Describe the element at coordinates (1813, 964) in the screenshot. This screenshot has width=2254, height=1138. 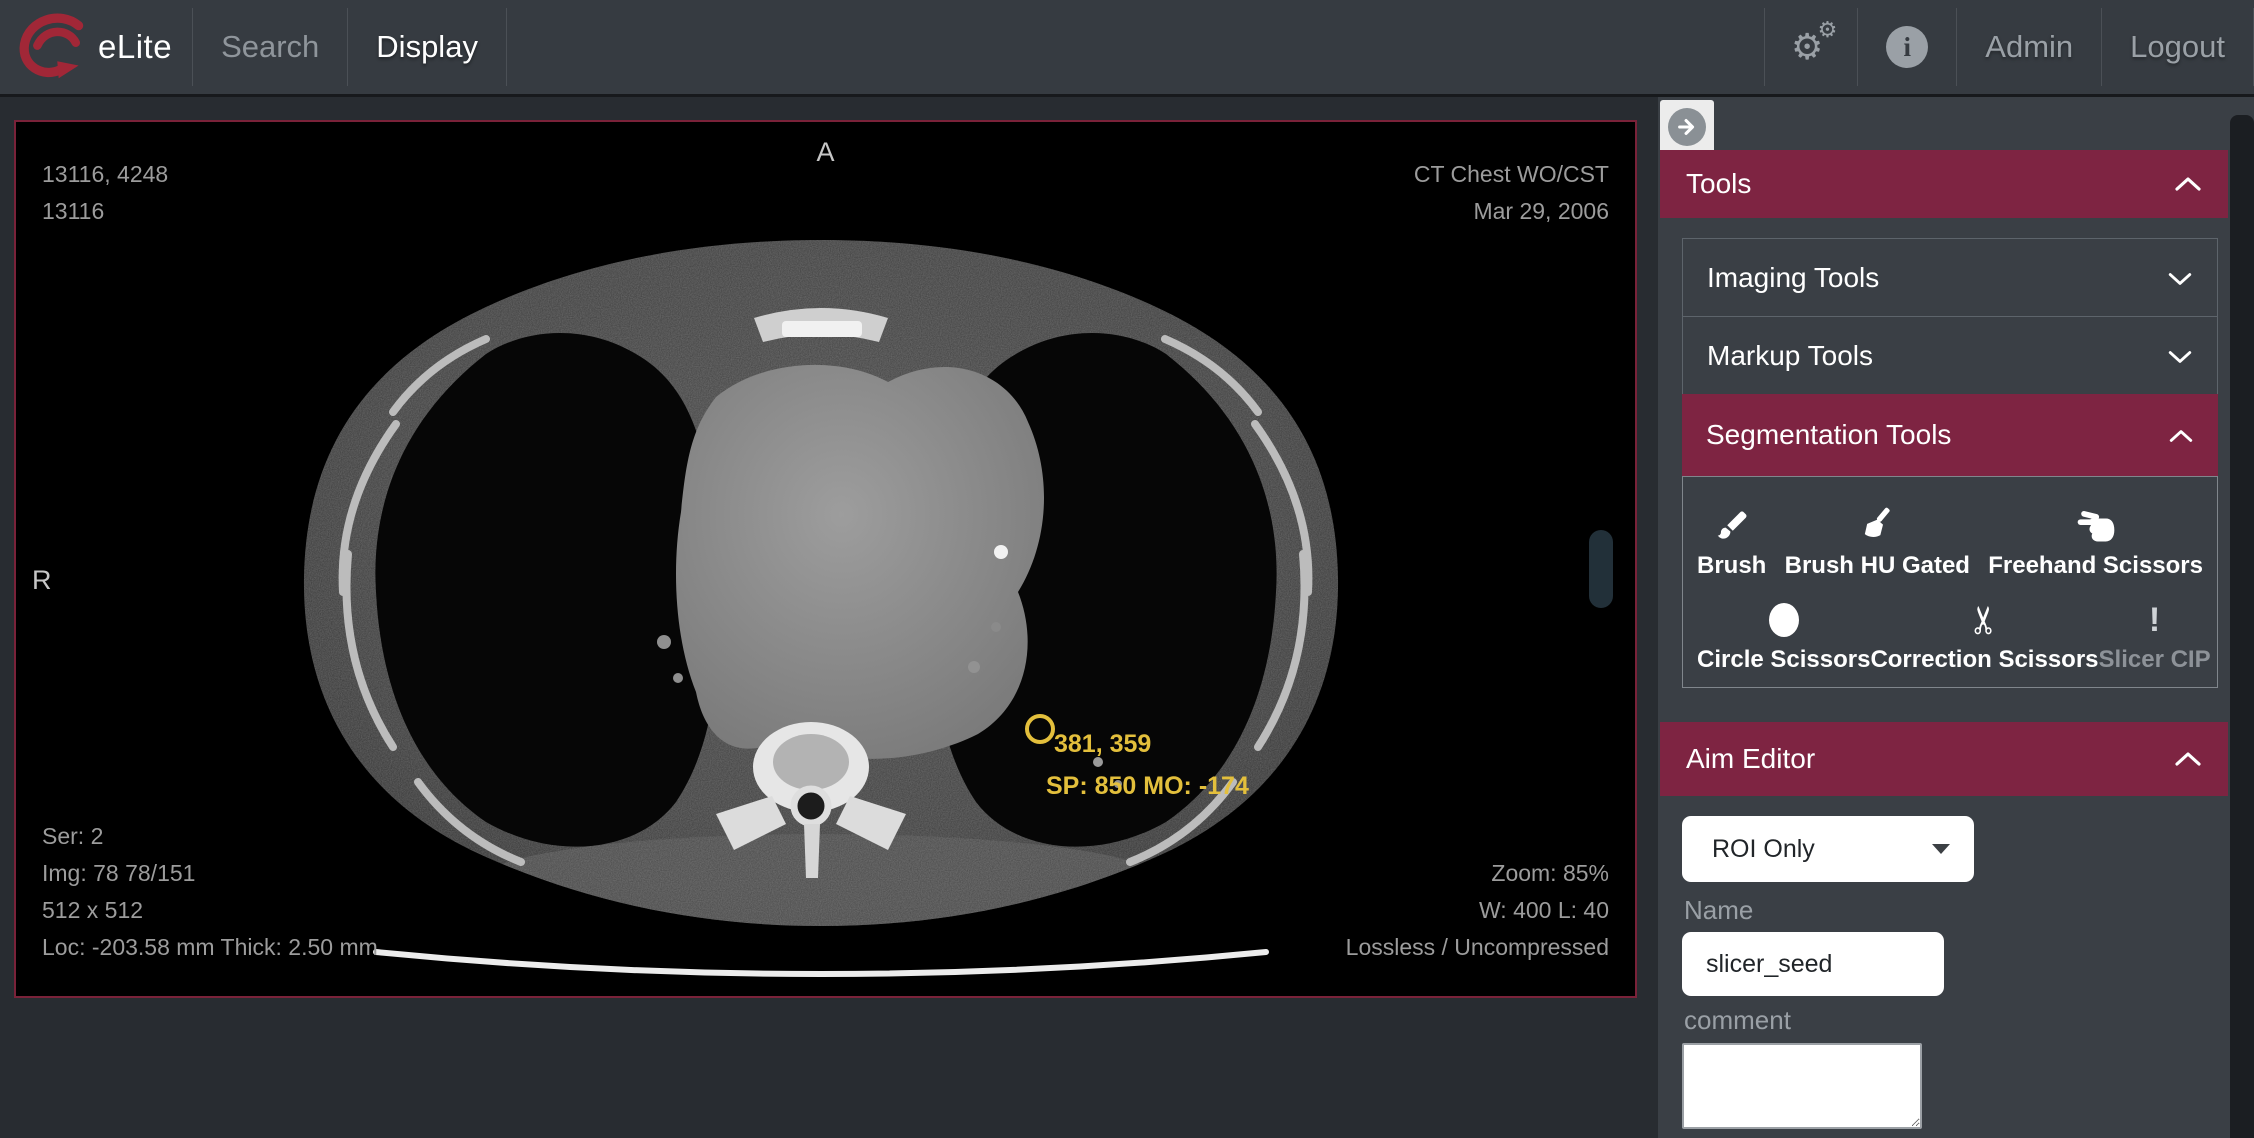
I see `aim-name-input` at that location.